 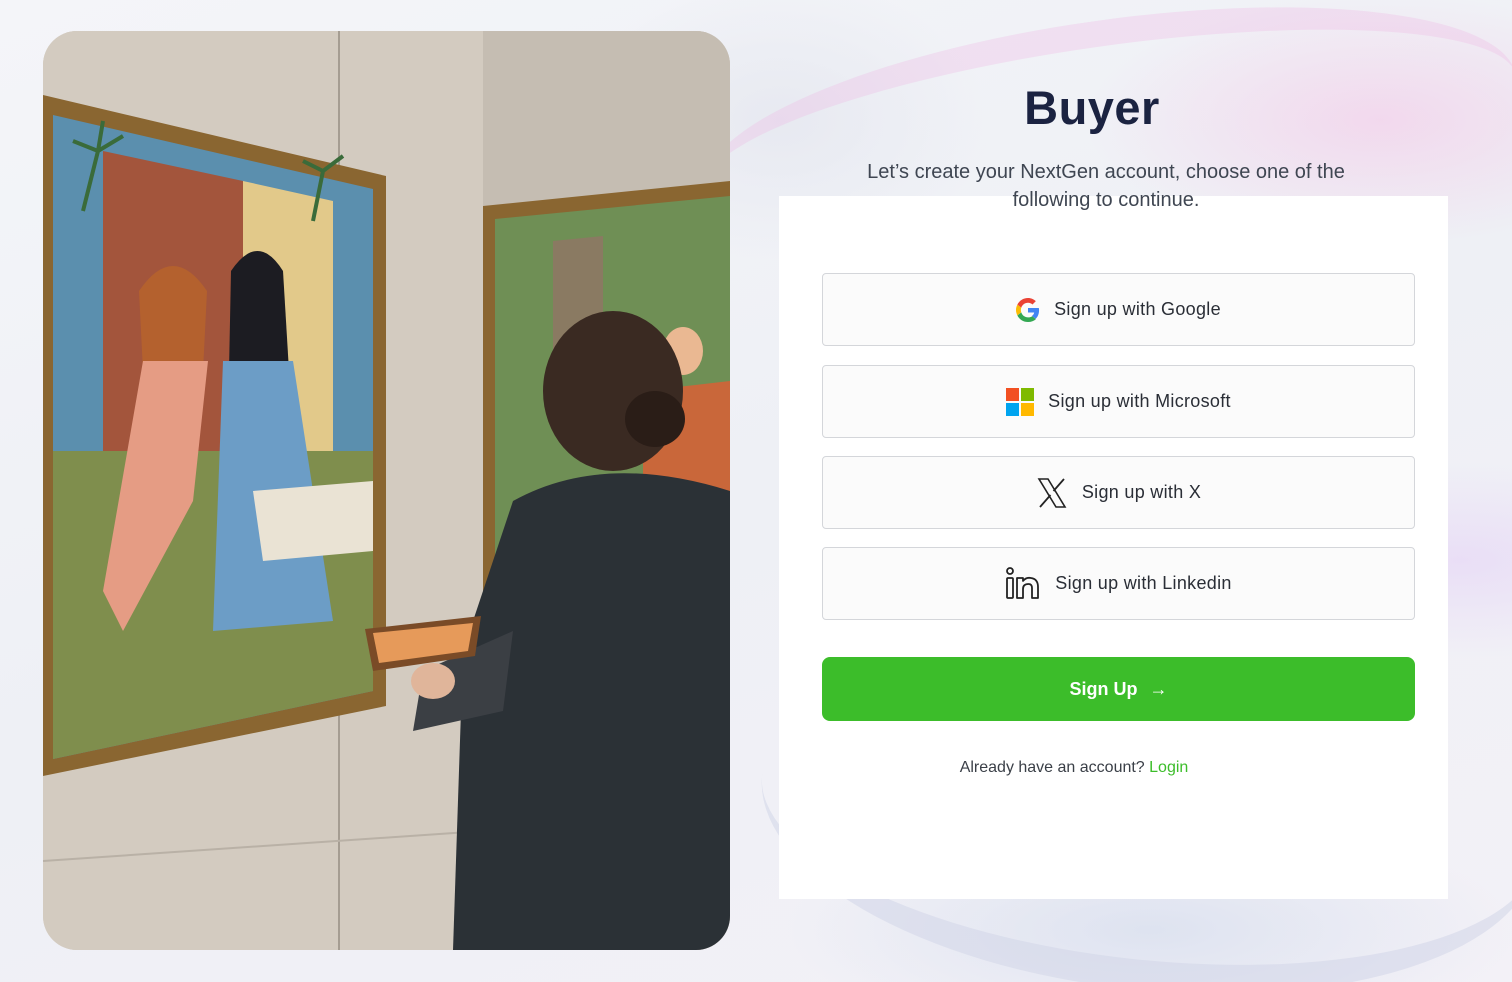 What do you see at coordinates (1028, 309) in the screenshot?
I see `google-icon` at bounding box center [1028, 309].